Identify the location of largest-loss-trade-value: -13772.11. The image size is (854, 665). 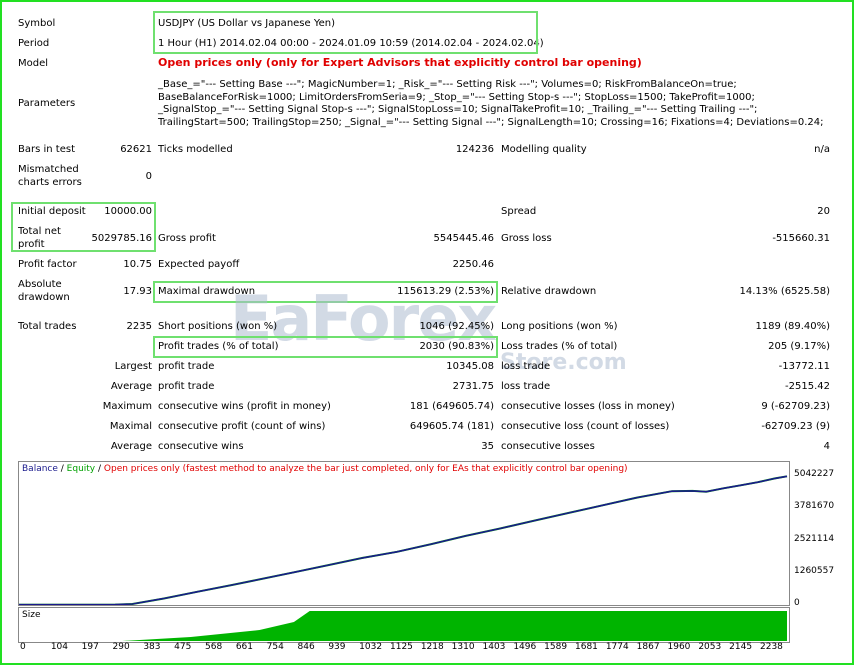
(804, 366).